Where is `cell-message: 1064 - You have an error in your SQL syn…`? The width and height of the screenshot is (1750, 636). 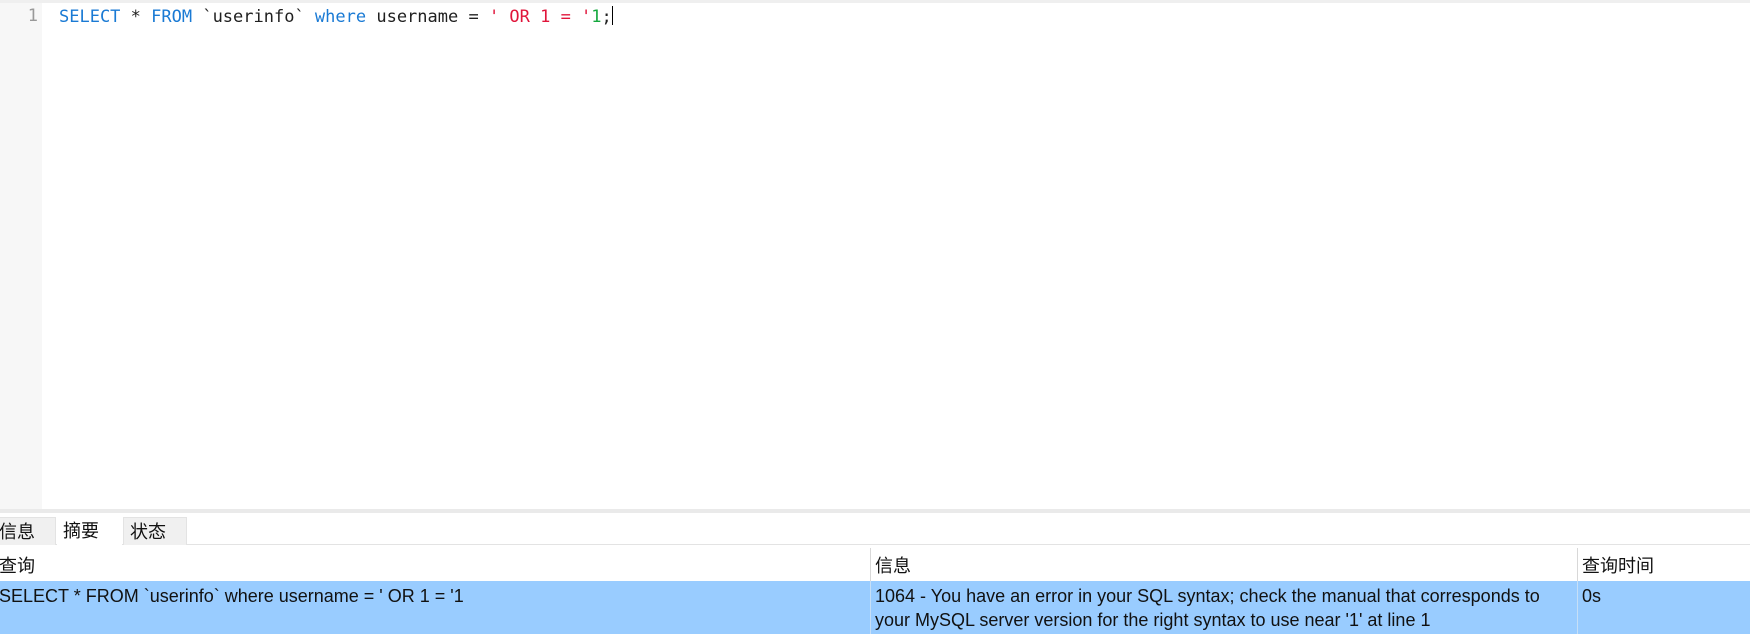 cell-message: 1064 - You have an error in your SQL syn… is located at coordinates (1223, 607).